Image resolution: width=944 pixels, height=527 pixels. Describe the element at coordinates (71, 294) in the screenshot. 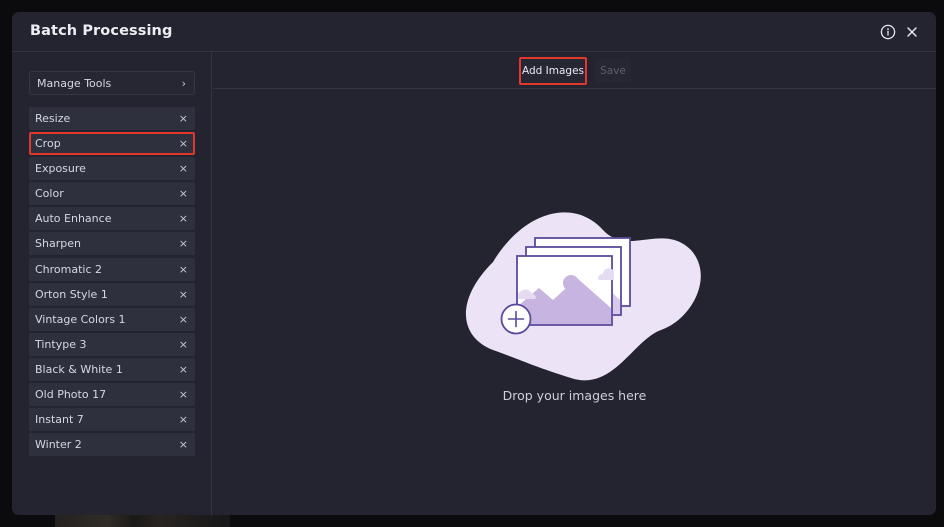

I see `tool-item-label: Orton Style 1` at that location.